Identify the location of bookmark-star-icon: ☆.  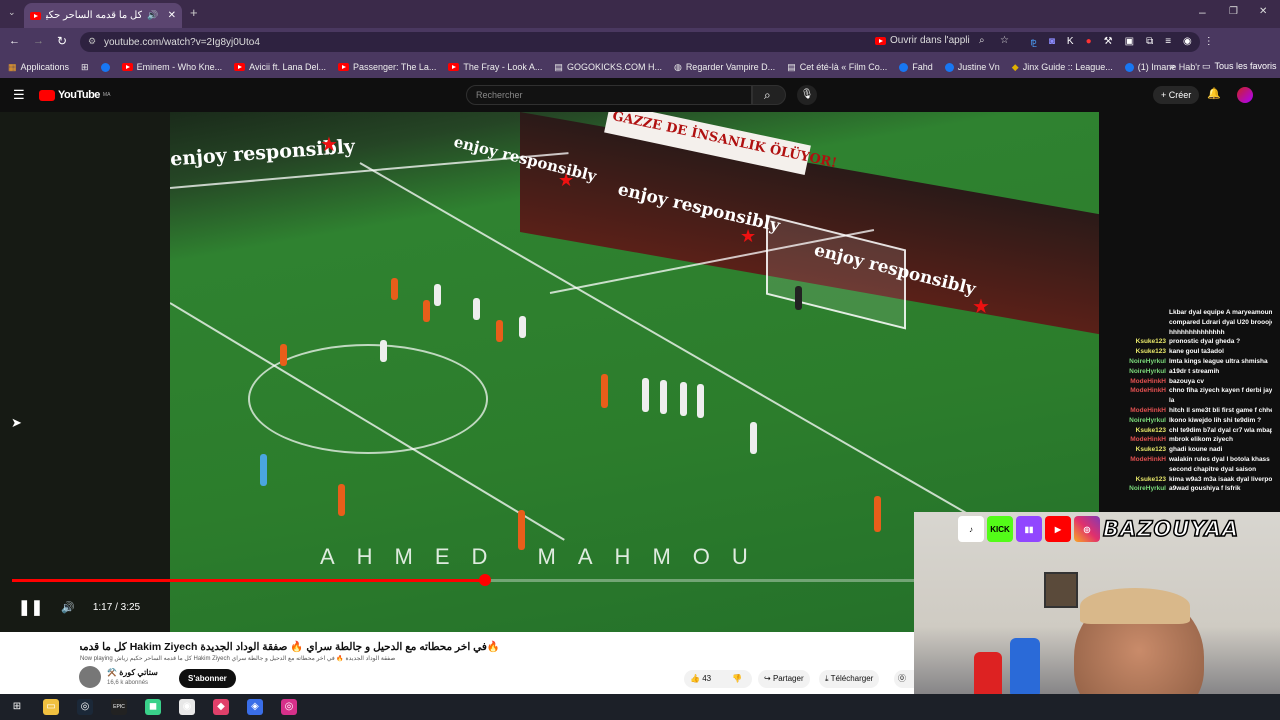
(1004, 40).